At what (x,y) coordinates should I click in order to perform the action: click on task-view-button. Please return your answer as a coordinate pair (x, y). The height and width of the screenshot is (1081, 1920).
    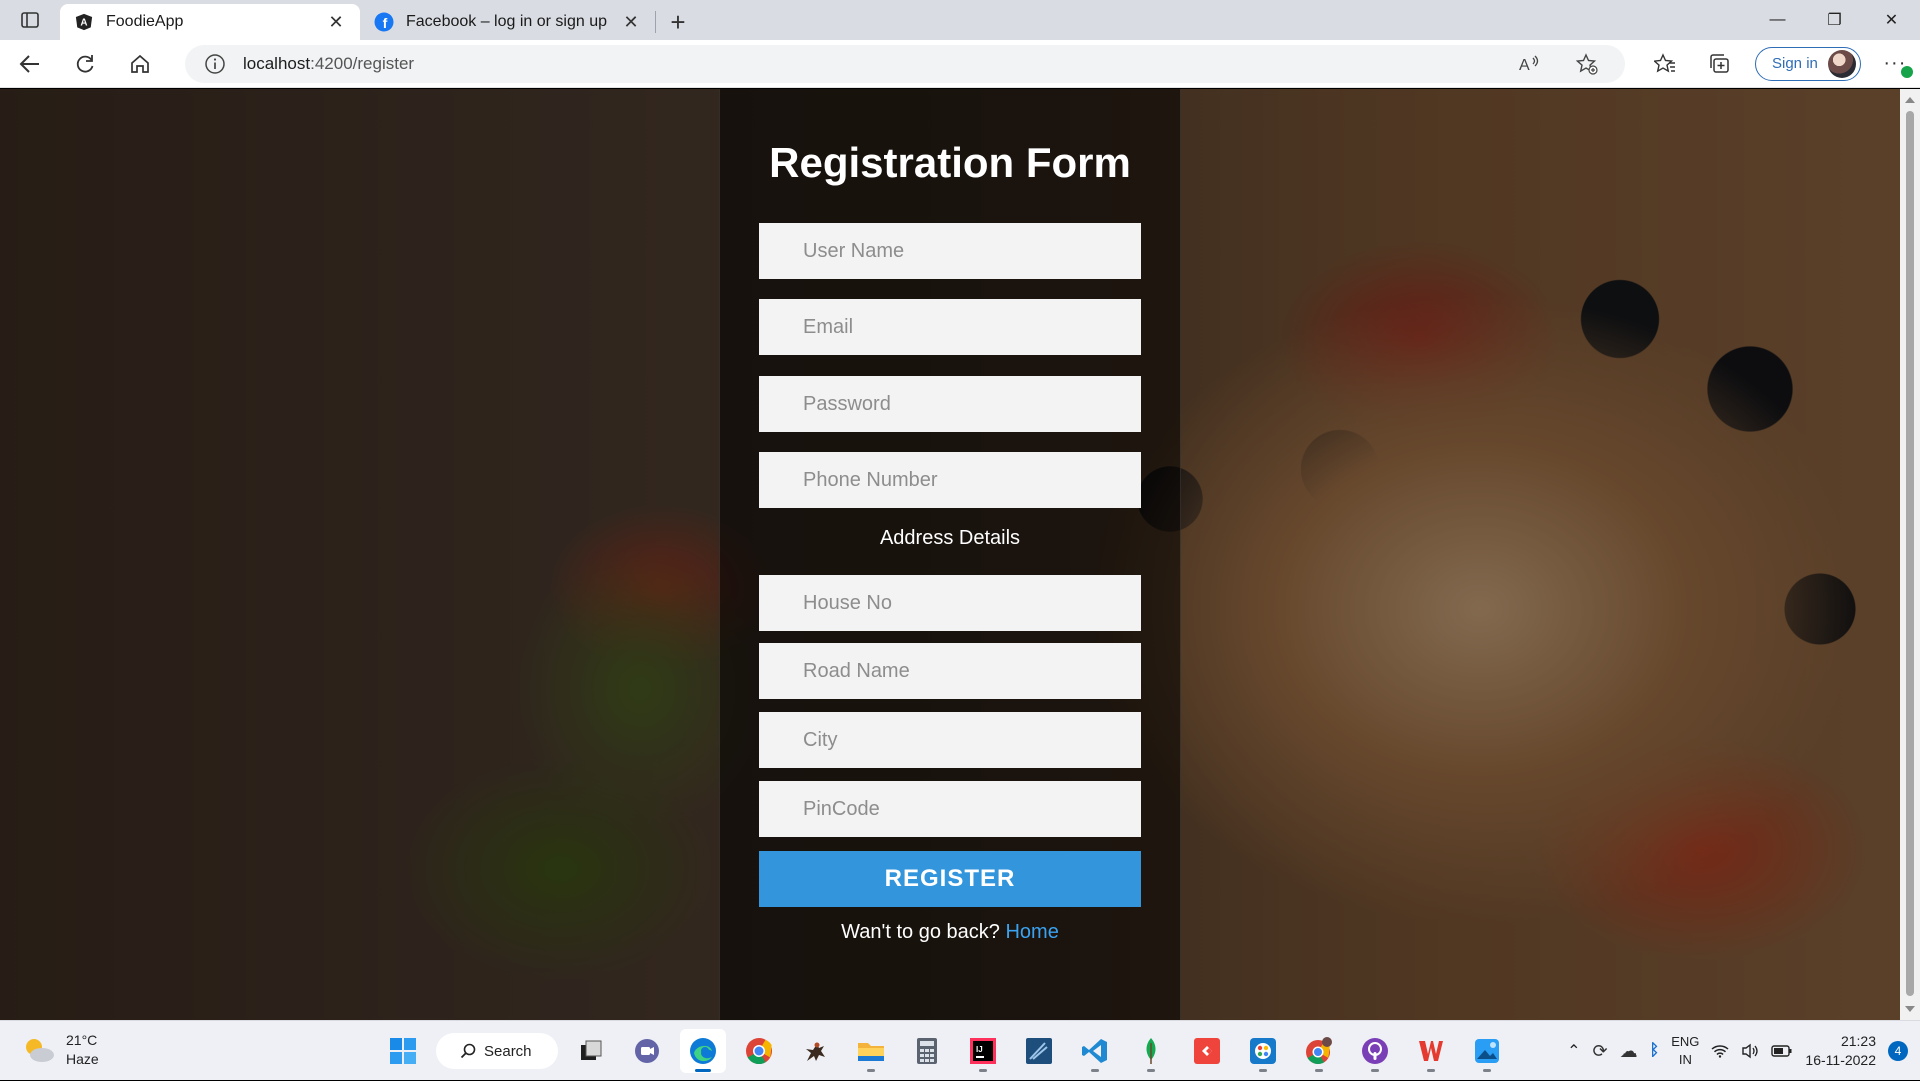
    Looking at the image, I should click on (591, 1051).